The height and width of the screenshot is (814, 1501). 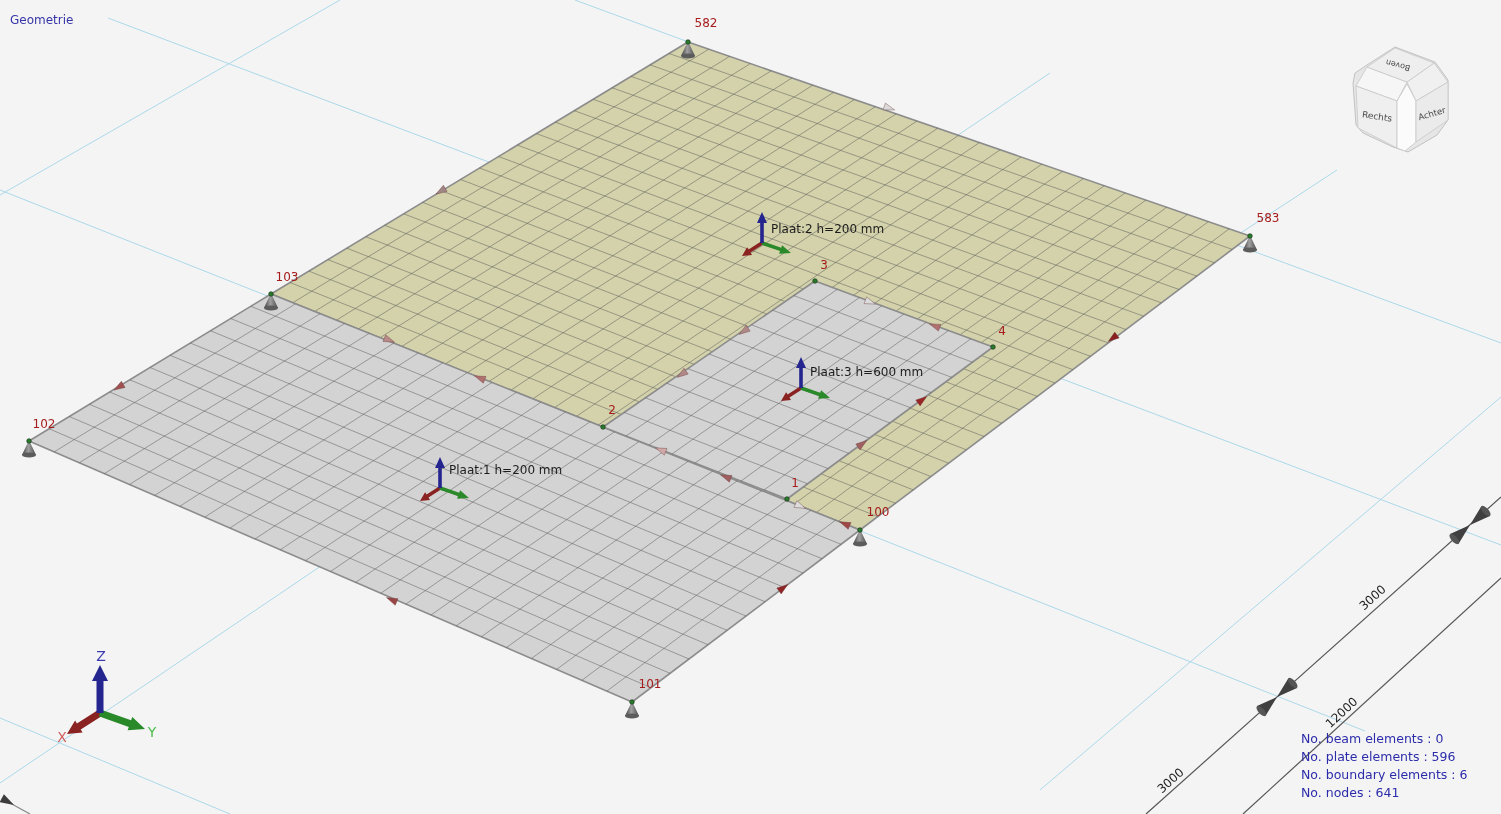 What do you see at coordinates (152, 732) in the screenshot?
I see `axis-label: Y` at bounding box center [152, 732].